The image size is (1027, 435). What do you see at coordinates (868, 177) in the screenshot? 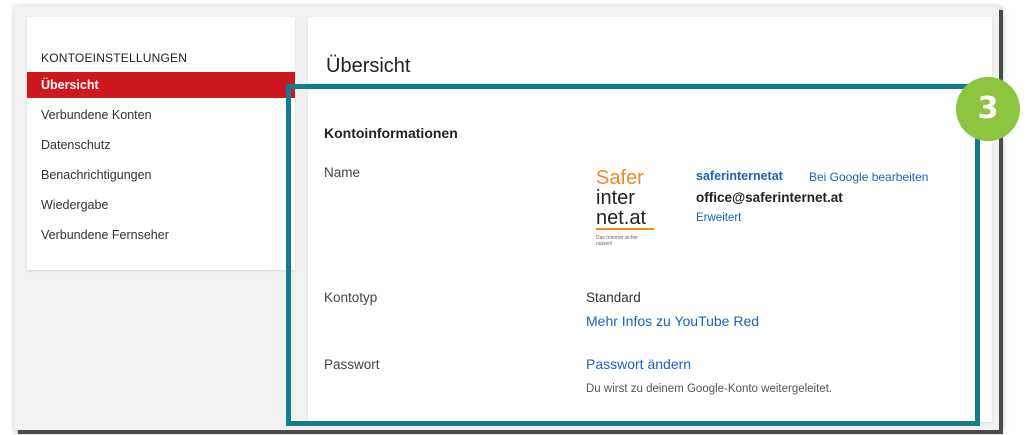
I see `edit-on-google-link: Bei Google bearbeiten` at bounding box center [868, 177].